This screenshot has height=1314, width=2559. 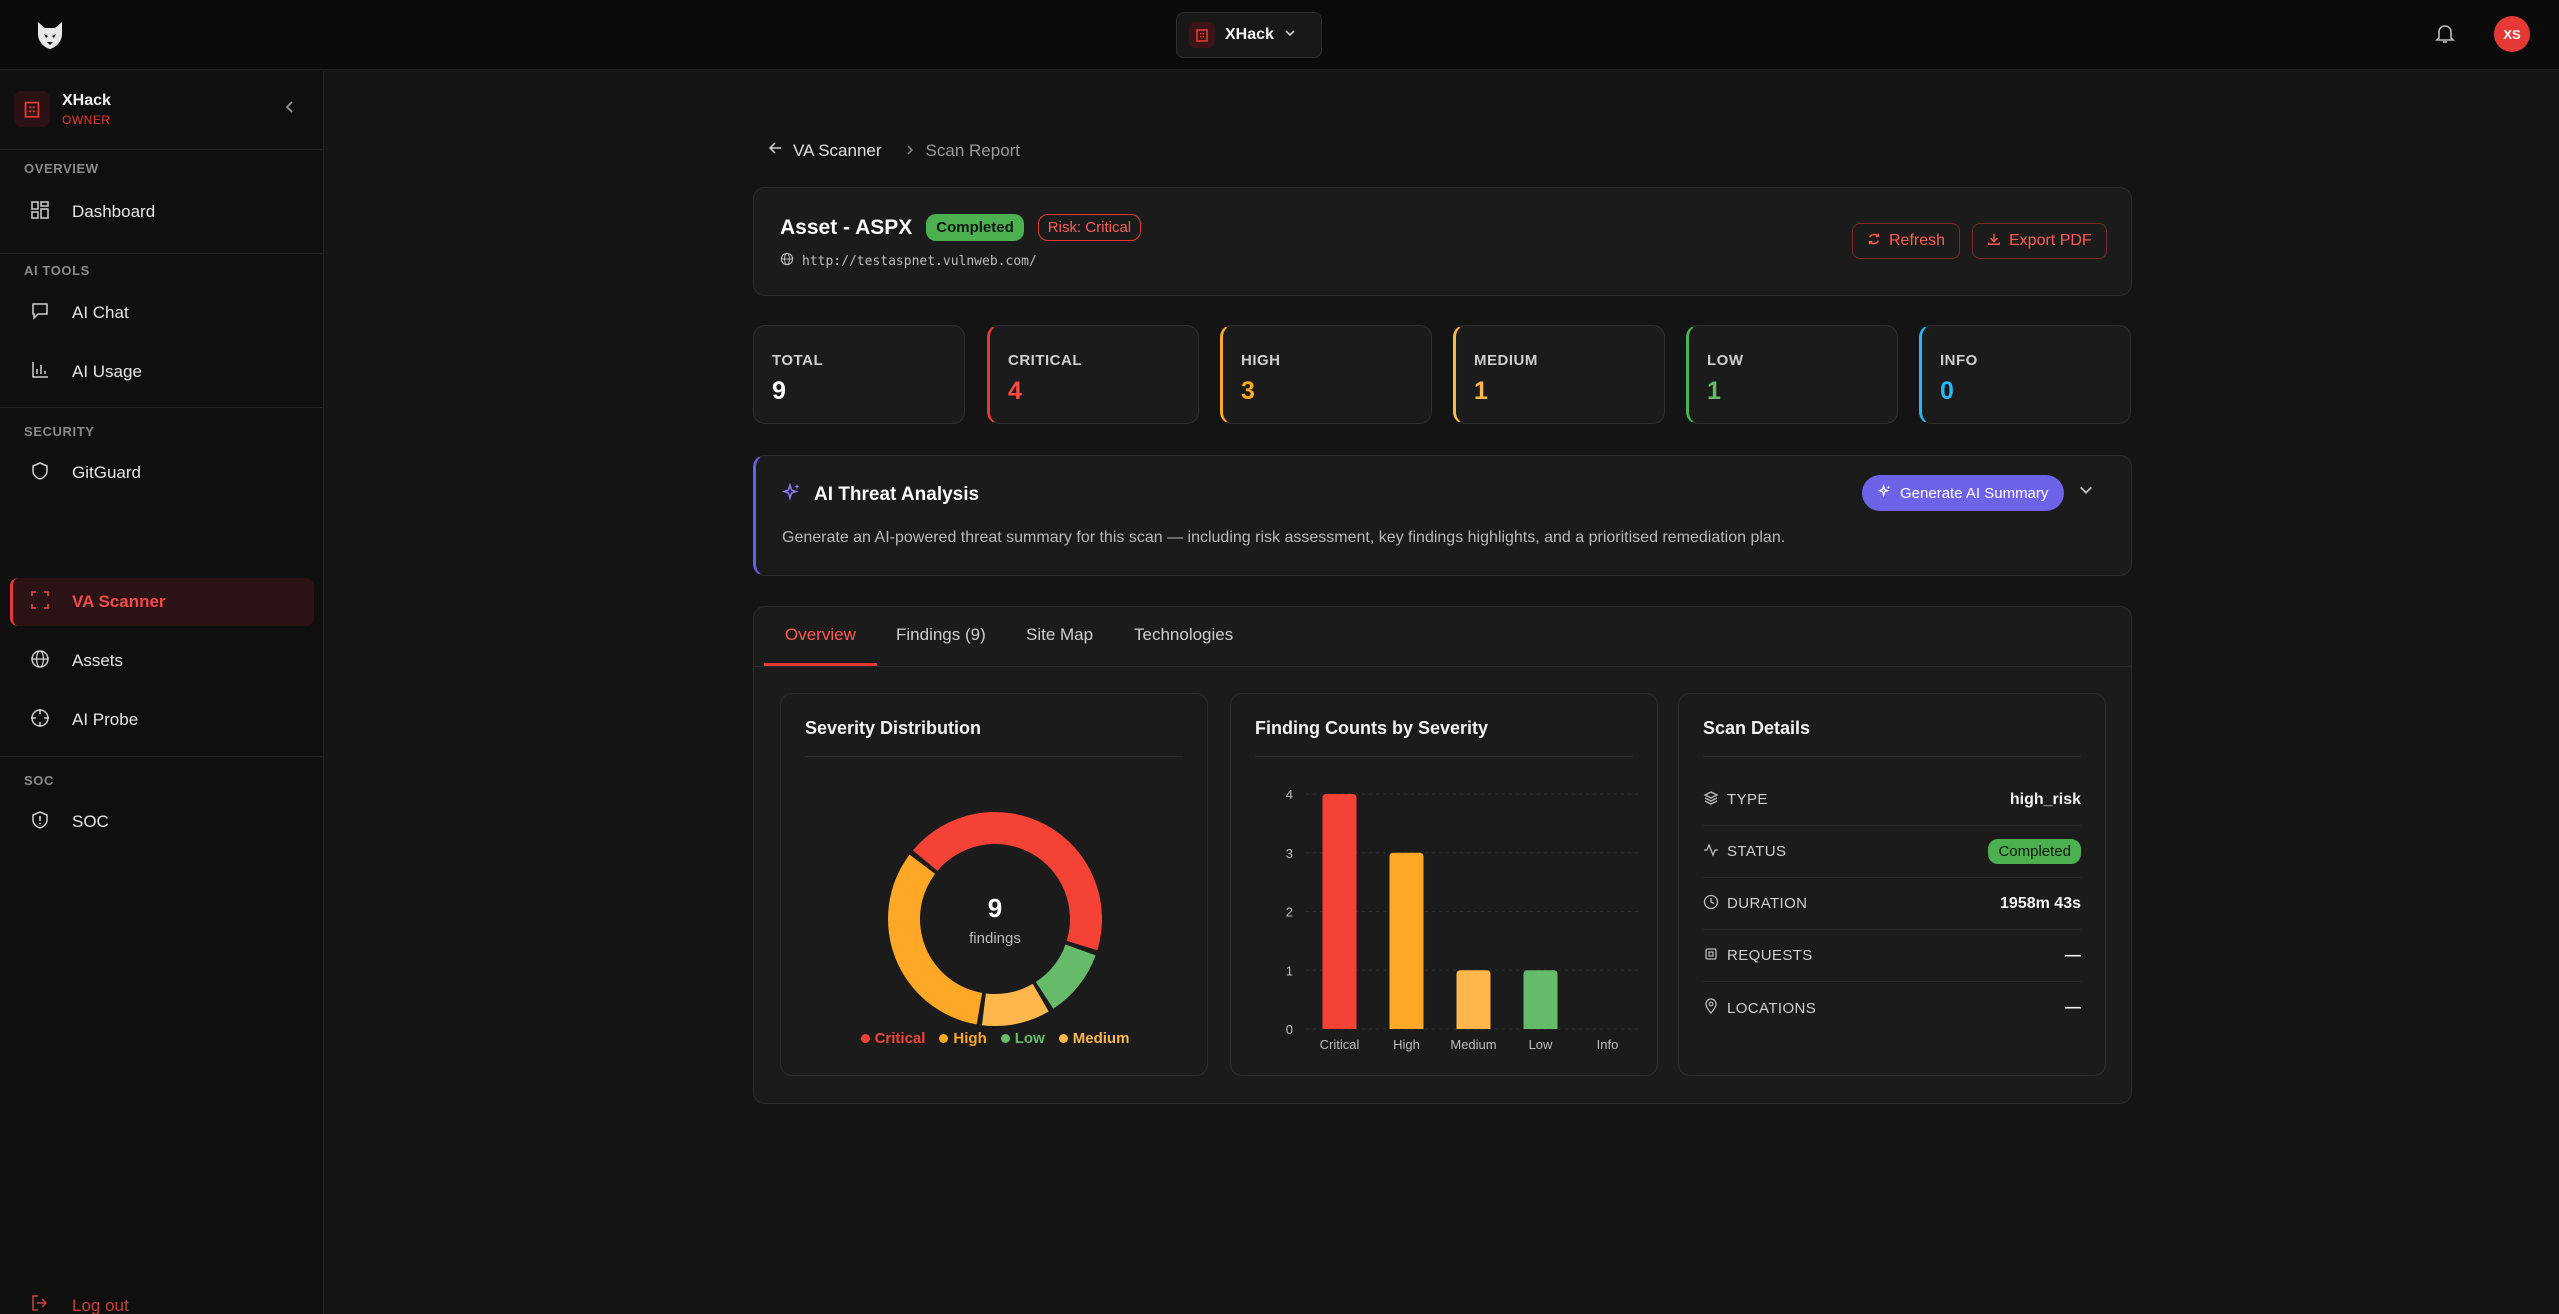 What do you see at coordinates (40, 372) in the screenshot?
I see `bar-chart-icon` at bounding box center [40, 372].